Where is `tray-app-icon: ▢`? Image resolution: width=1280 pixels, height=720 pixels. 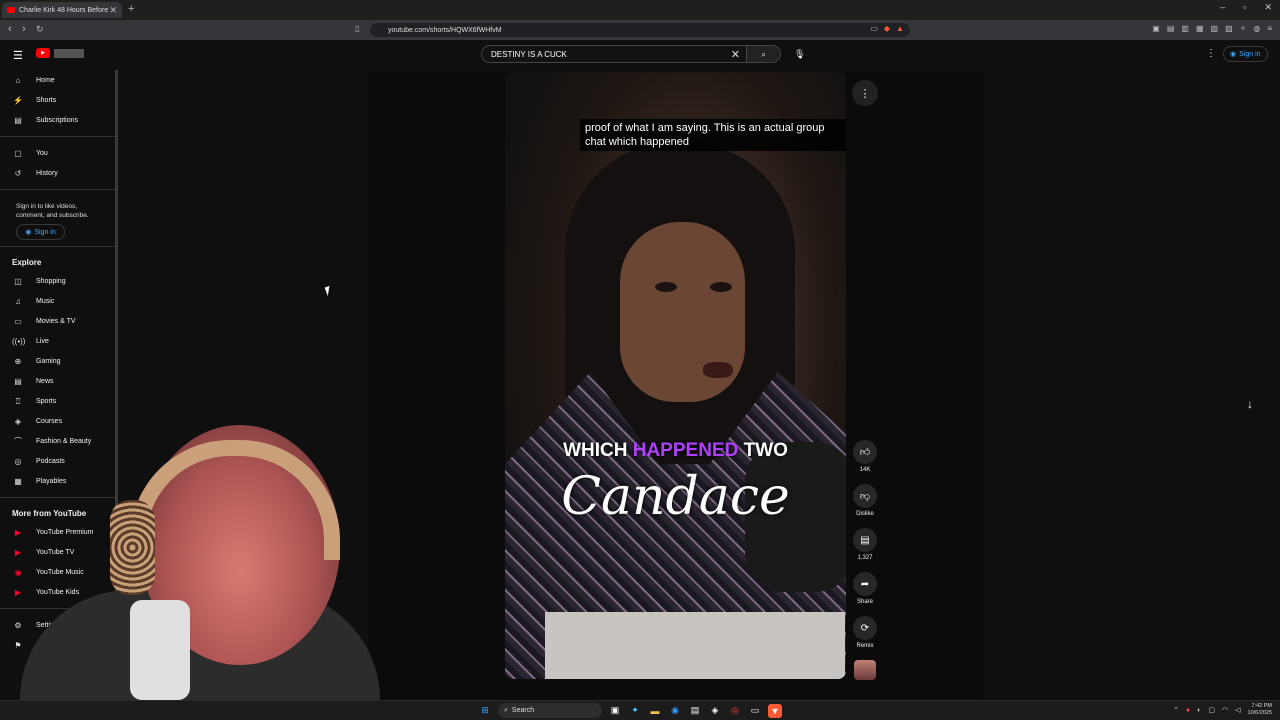
tray-app-icon: ▢ is located at coordinates (1211, 710).